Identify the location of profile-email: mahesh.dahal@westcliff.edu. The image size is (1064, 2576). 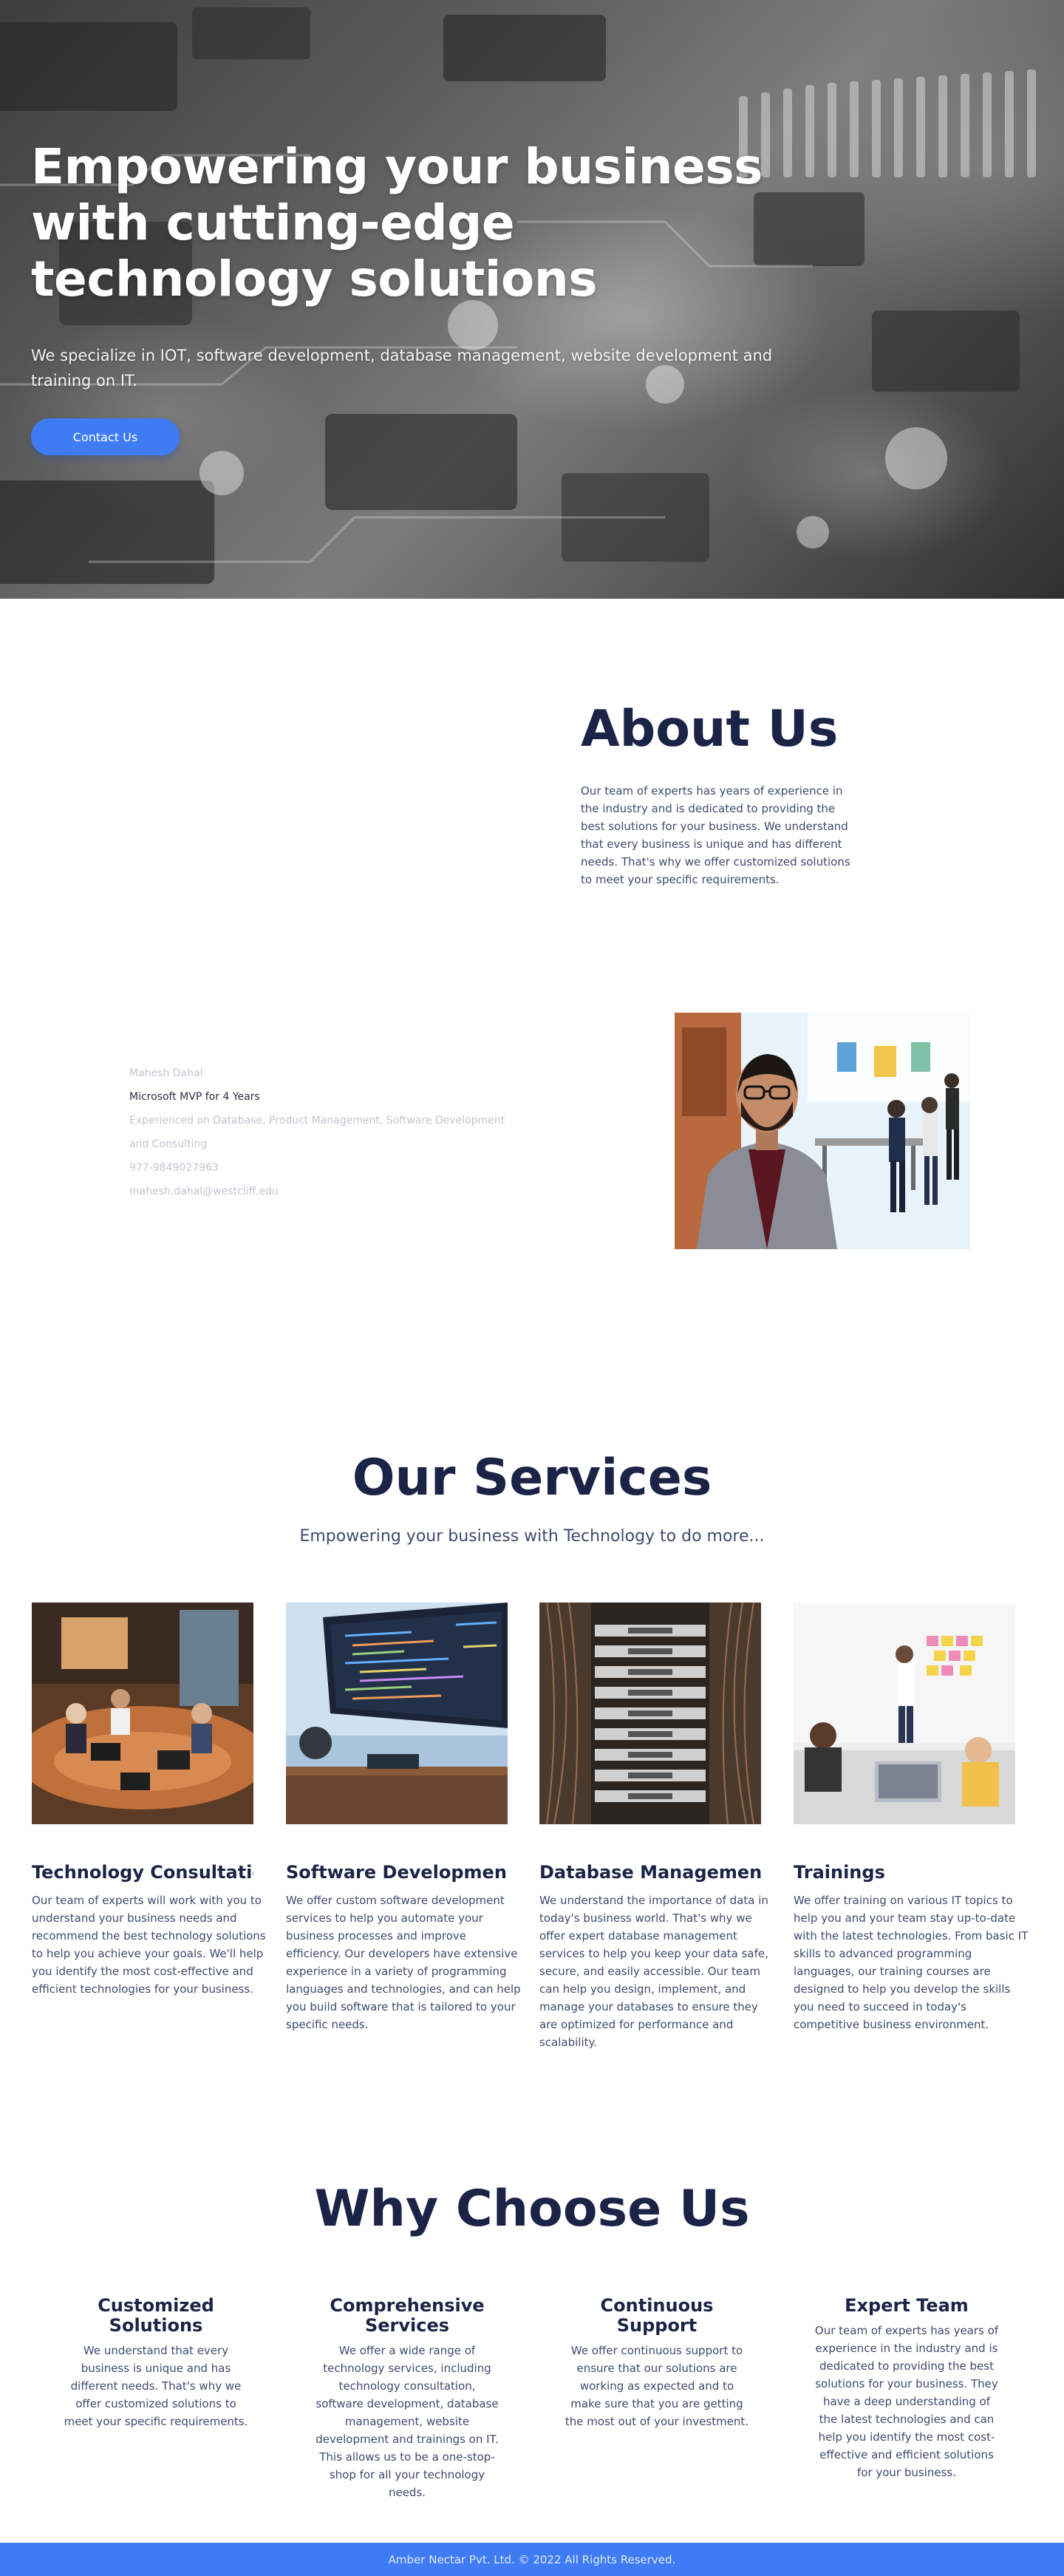
(204, 1191).